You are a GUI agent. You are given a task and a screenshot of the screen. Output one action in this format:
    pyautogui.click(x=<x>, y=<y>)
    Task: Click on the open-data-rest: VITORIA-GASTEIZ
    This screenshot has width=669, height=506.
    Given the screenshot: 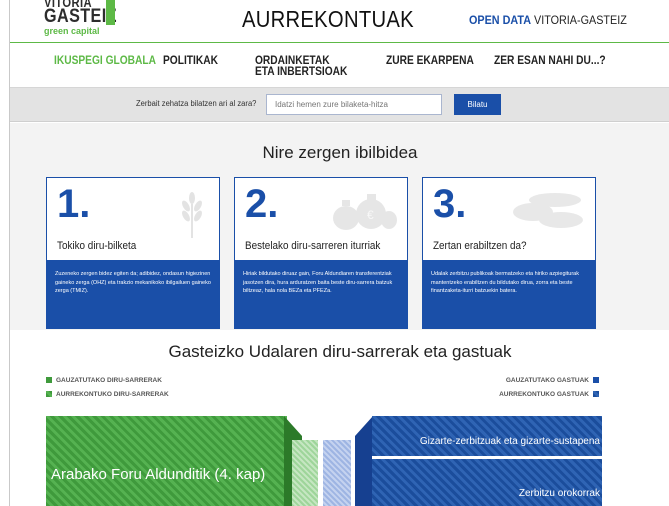 What is the action you would take?
    pyautogui.click(x=579, y=20)
    